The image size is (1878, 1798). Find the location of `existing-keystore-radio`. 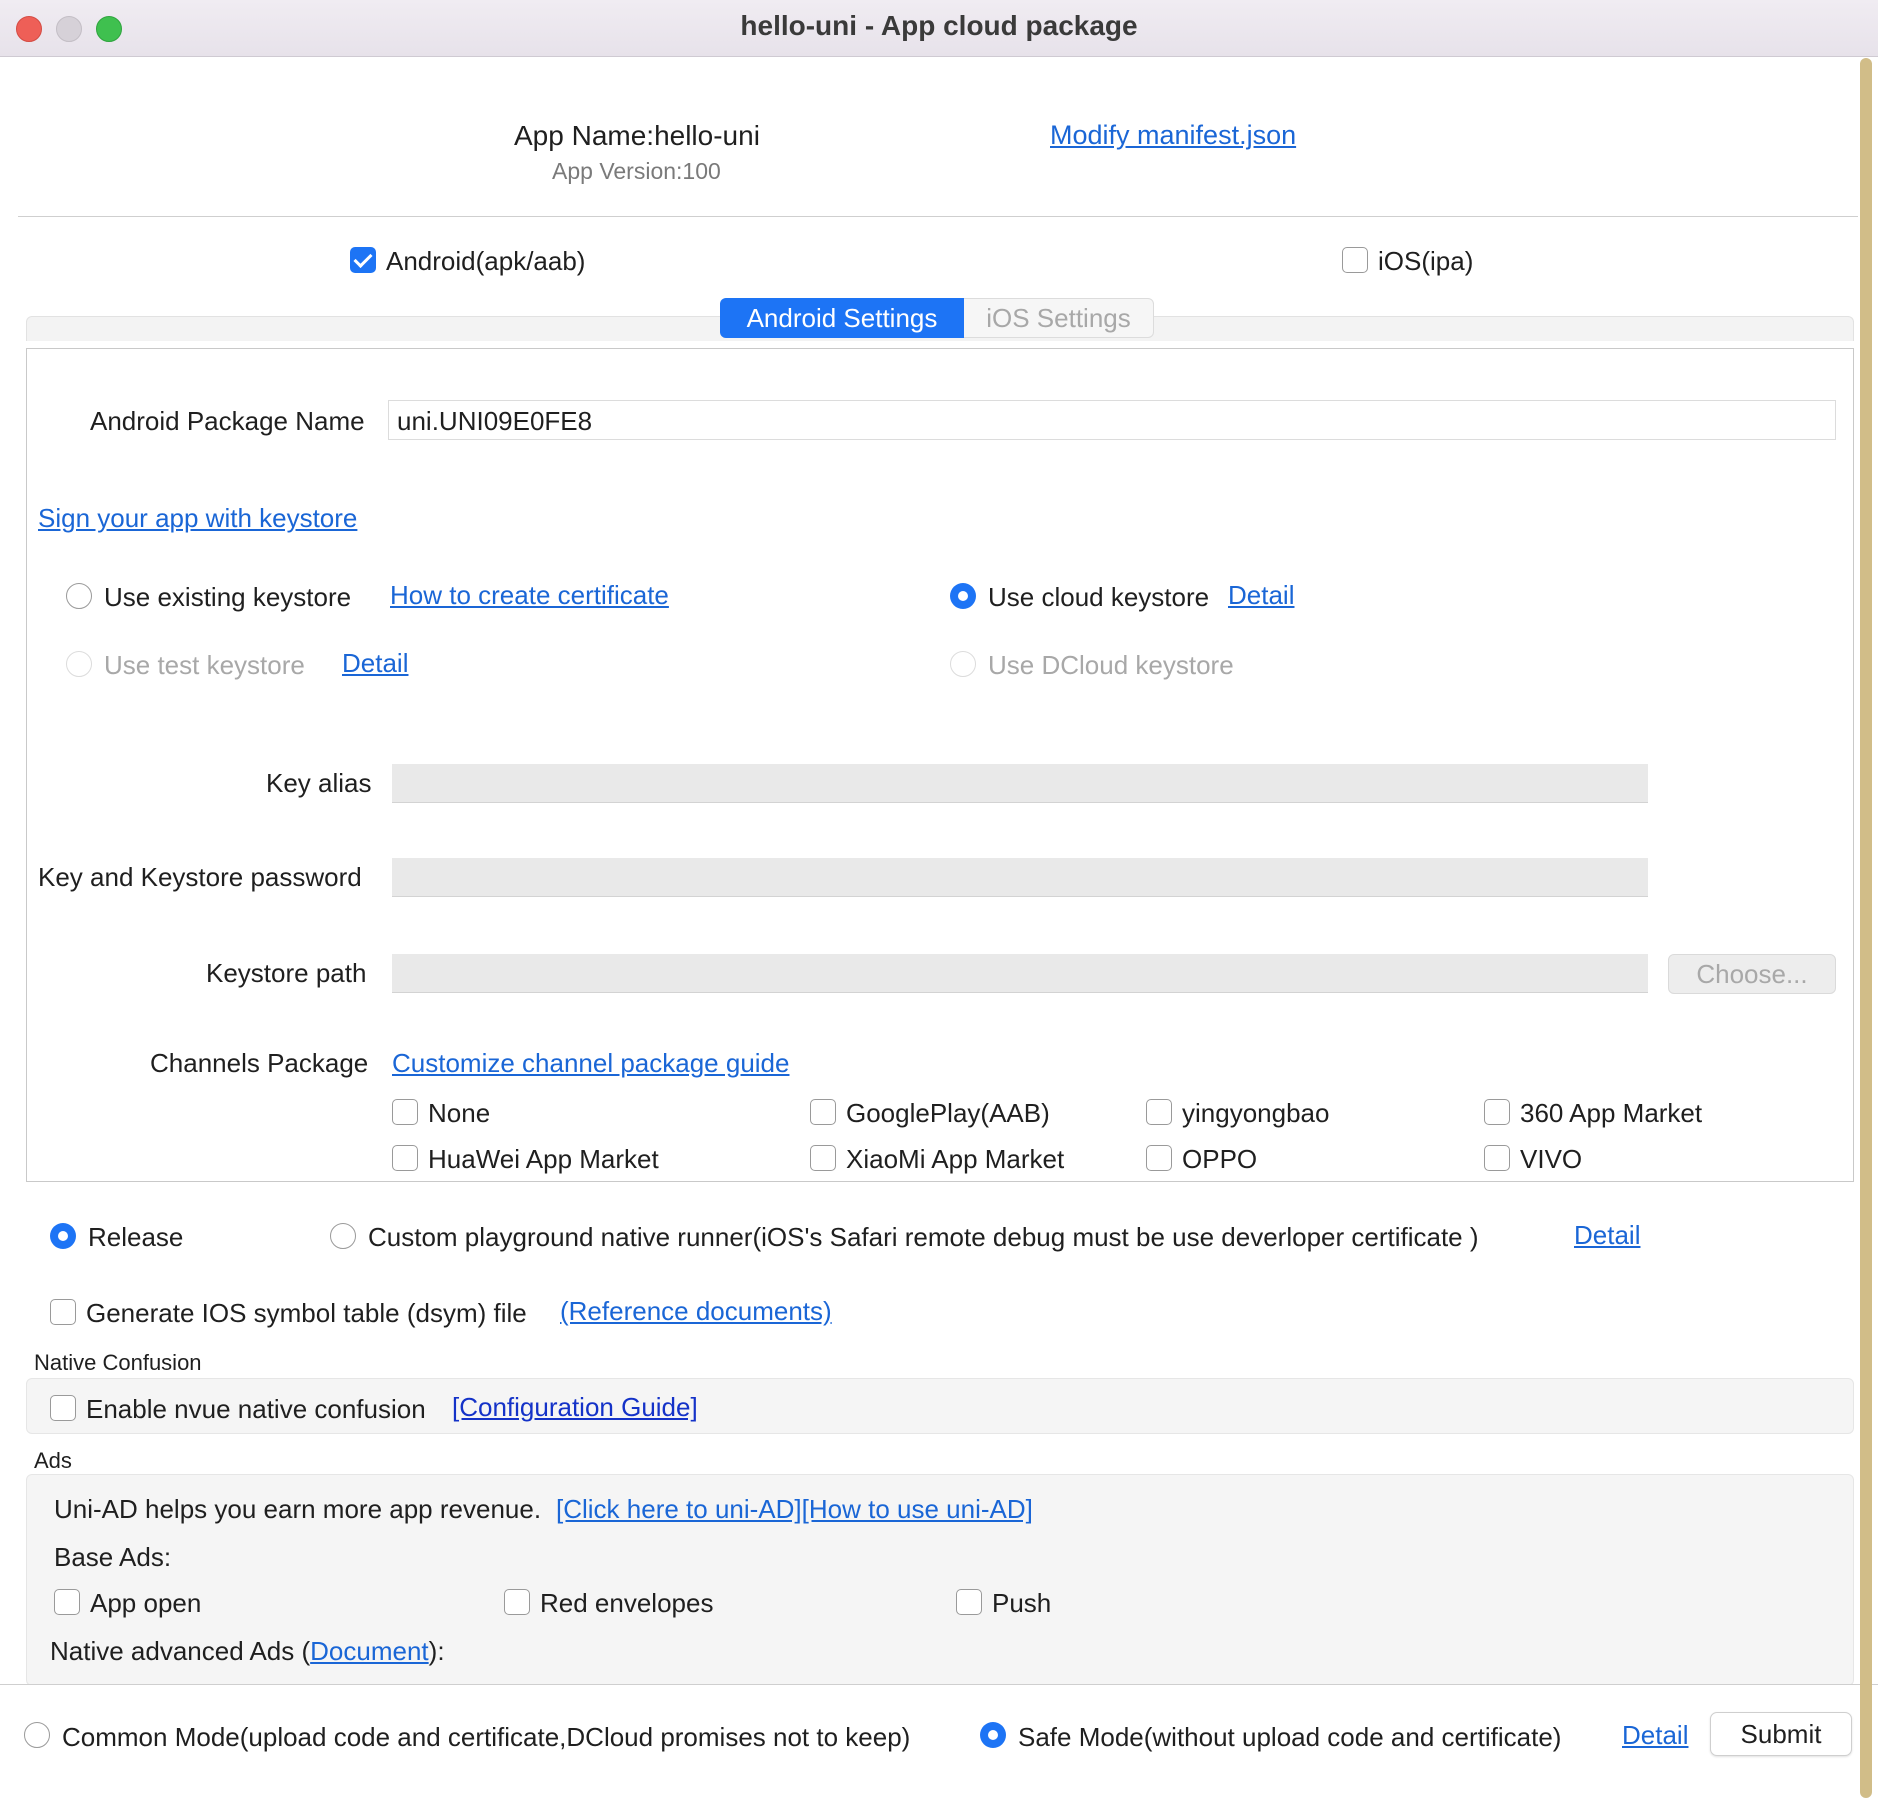

existing-keystore-radio is located at coordinates (79, 596).